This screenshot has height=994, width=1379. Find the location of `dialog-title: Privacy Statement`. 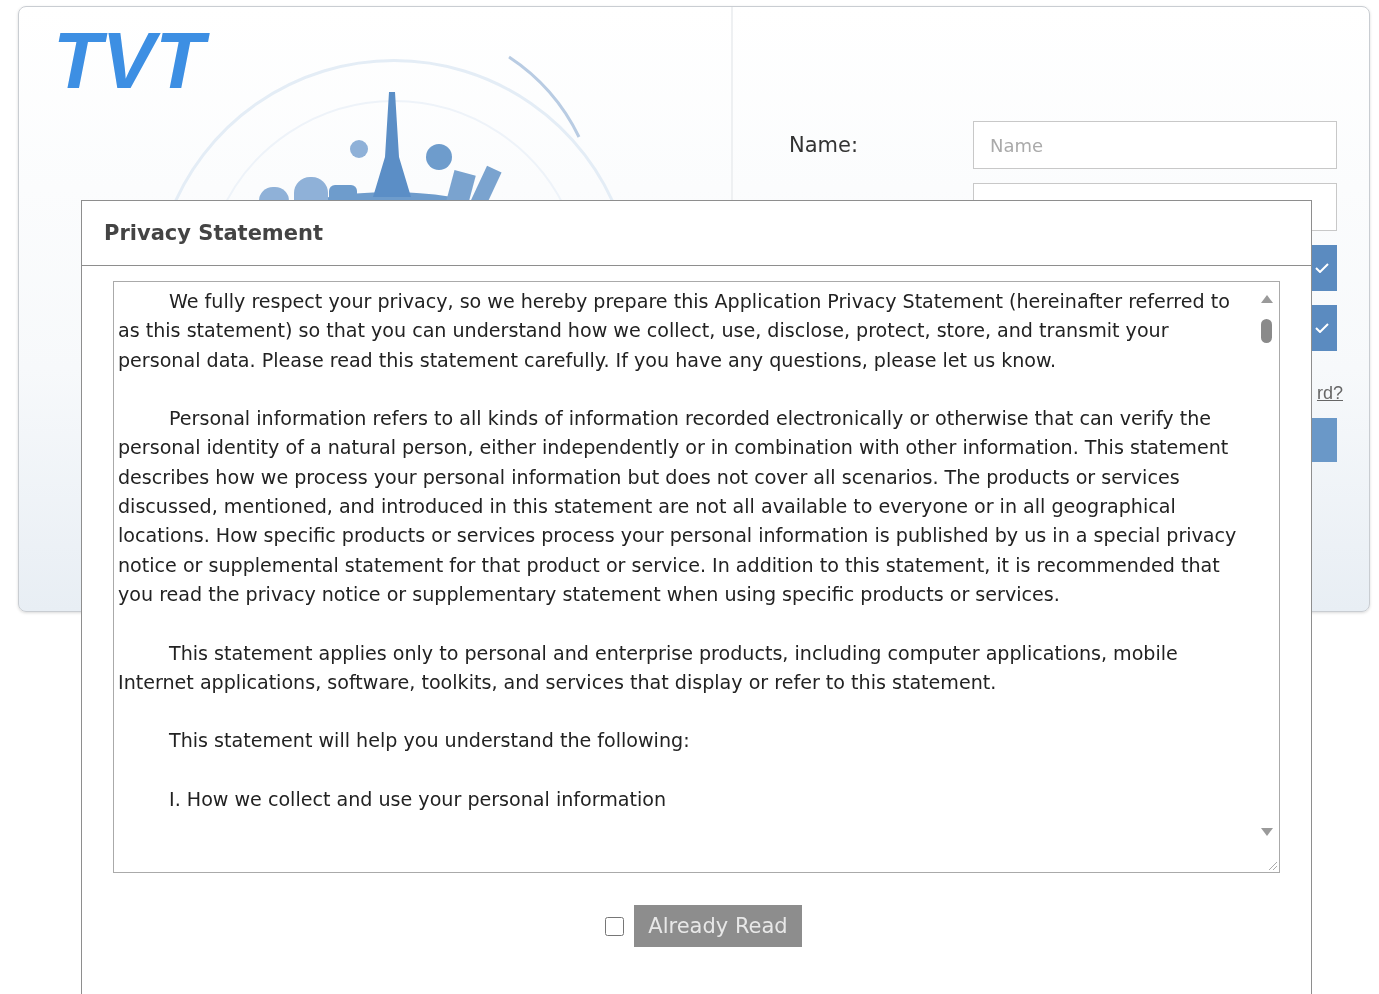

dialog-title: Privacy Statement is located at coordinates (213, 233).